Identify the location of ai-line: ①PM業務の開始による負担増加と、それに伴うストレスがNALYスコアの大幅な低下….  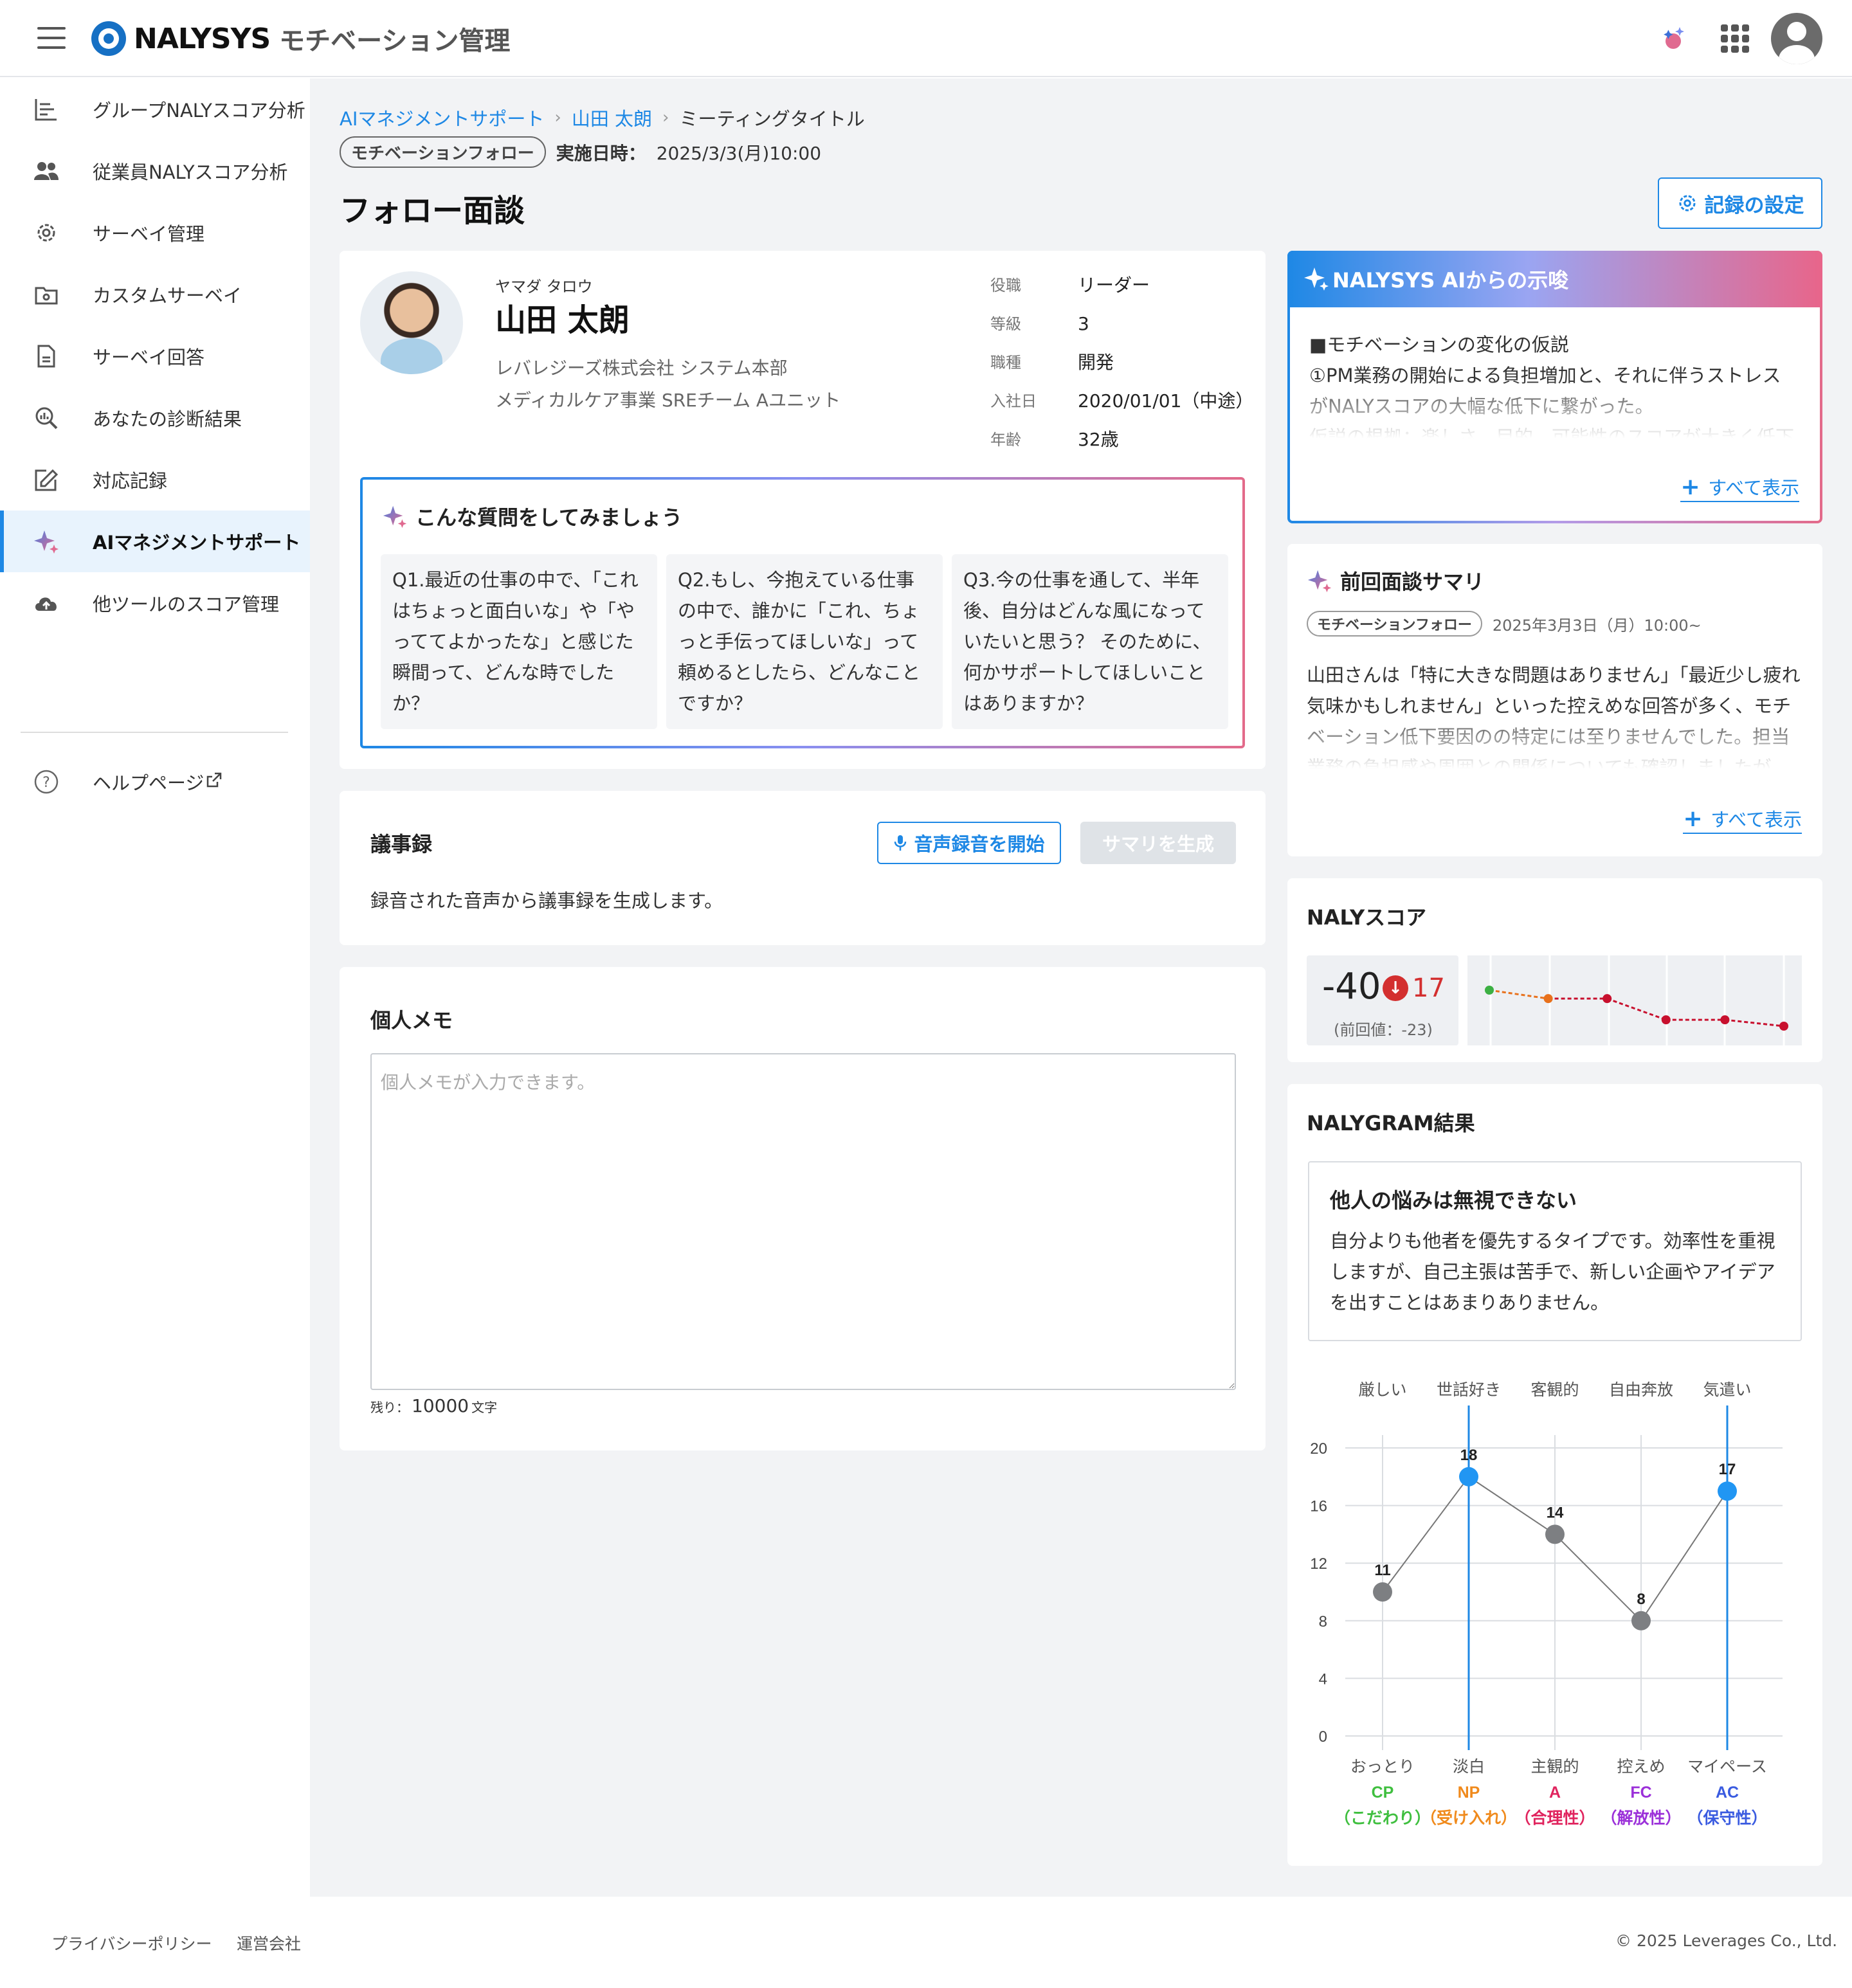
(1545, 391).